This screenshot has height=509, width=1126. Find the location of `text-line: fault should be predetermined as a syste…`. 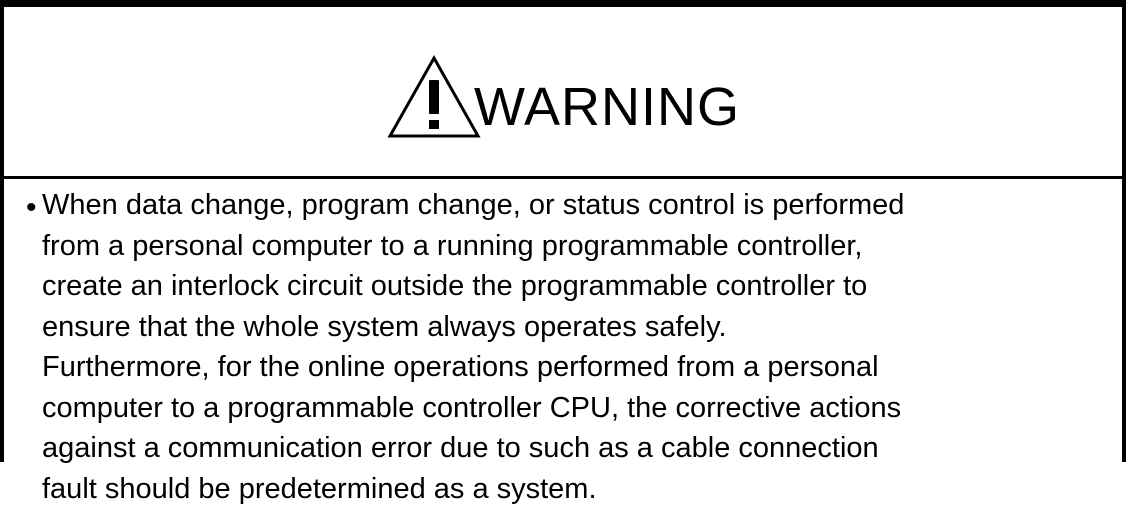

text-line: fault should be predetermined as a syste… is located at coordinates (473, 489).